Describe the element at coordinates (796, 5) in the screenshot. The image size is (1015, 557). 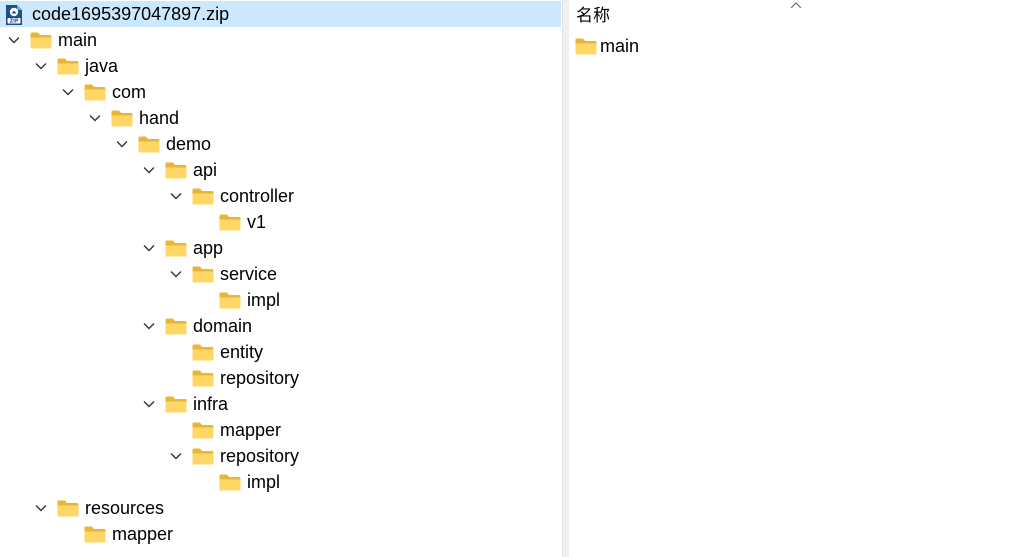
I see `sort-ascending-icon` at that location.